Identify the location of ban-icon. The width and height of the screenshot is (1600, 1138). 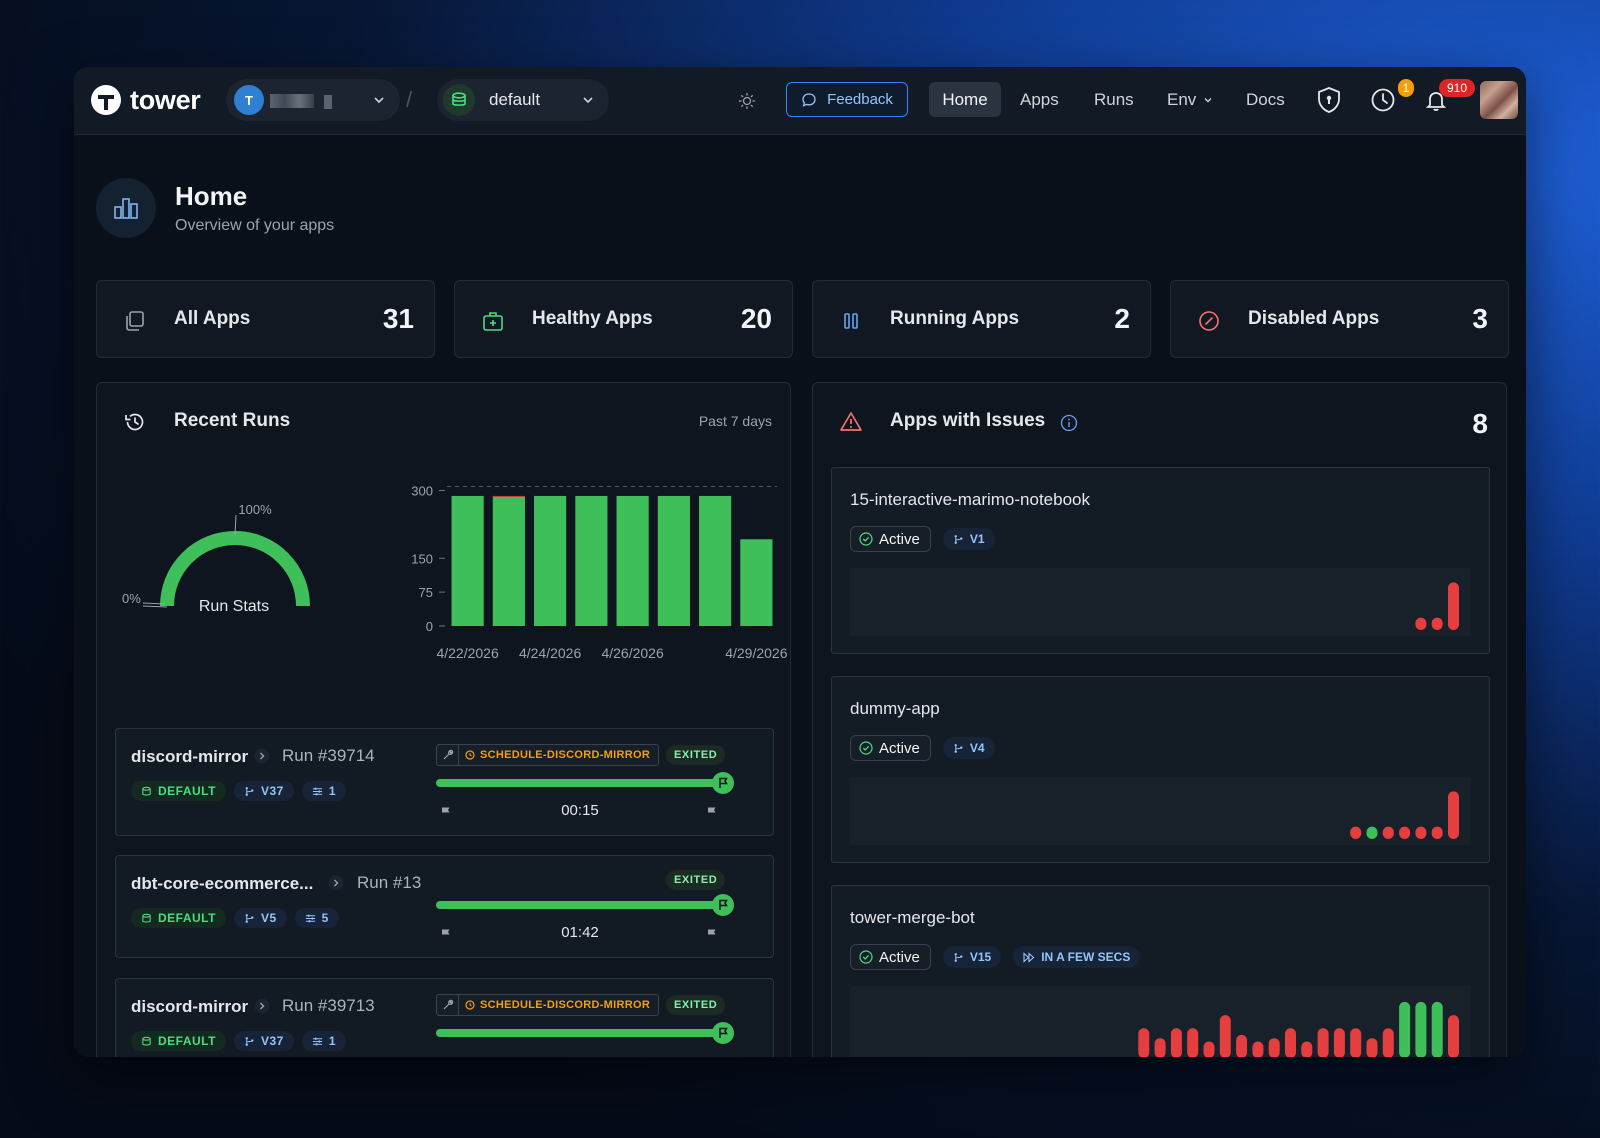
(1209, 321).